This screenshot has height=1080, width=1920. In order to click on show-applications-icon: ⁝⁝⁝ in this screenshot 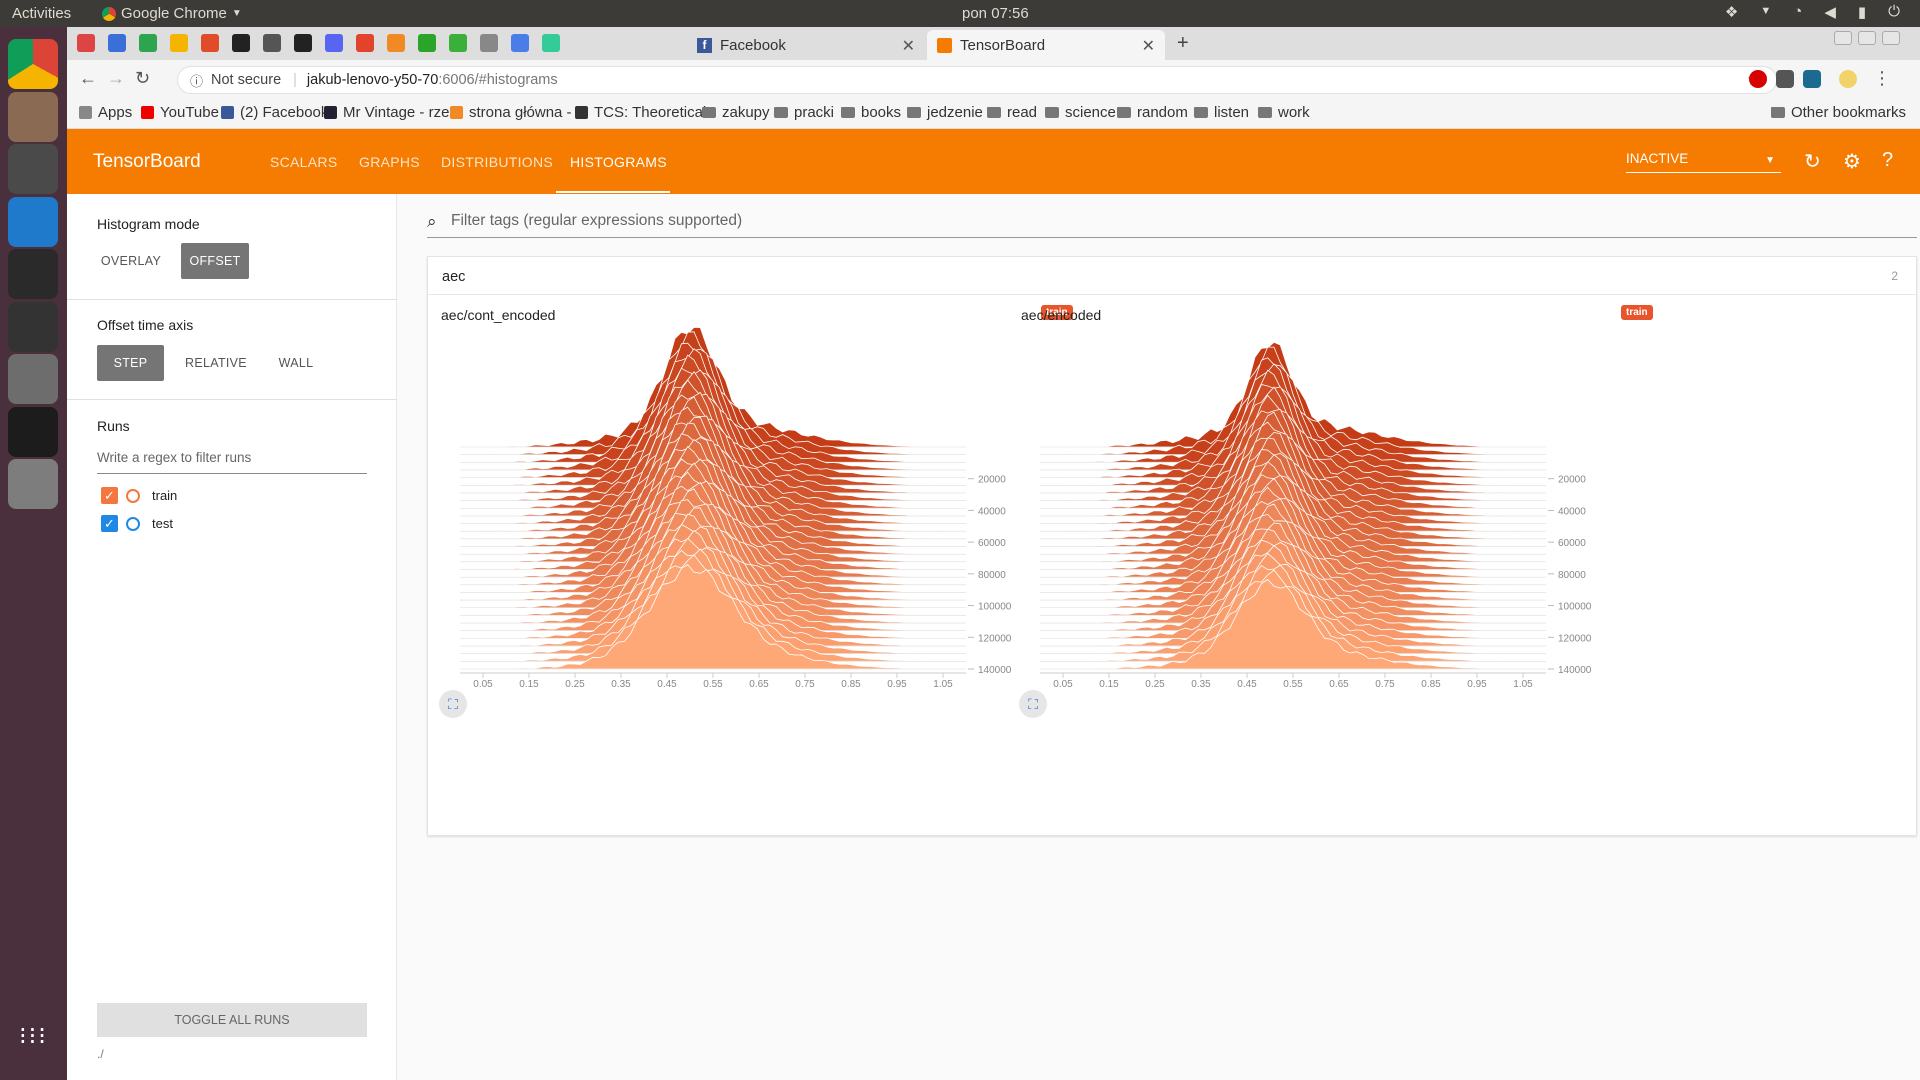, I will do `click(33, 1037)`.